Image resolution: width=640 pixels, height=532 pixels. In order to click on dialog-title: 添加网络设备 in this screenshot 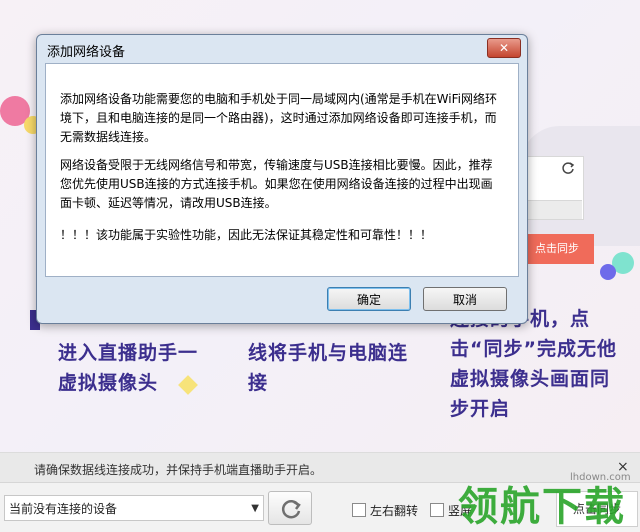, I will do `click(86, 52)`.